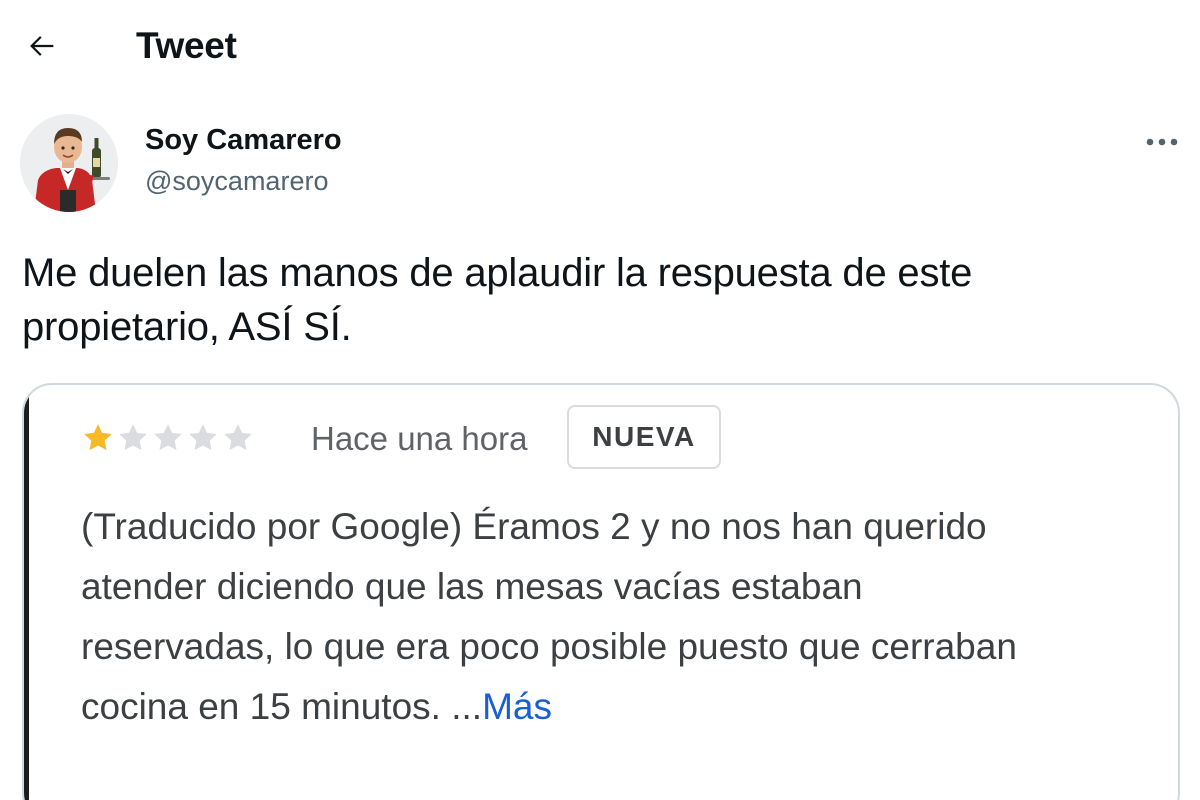 This screenshot has height=800, width=1200. I want to click on waiter-avatar-icon, so click(69, 163).